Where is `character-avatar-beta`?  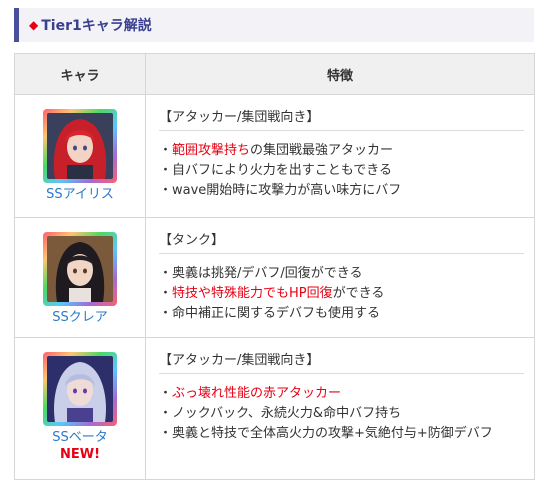
character-avatar-beta is located at coordinates (80, 389).